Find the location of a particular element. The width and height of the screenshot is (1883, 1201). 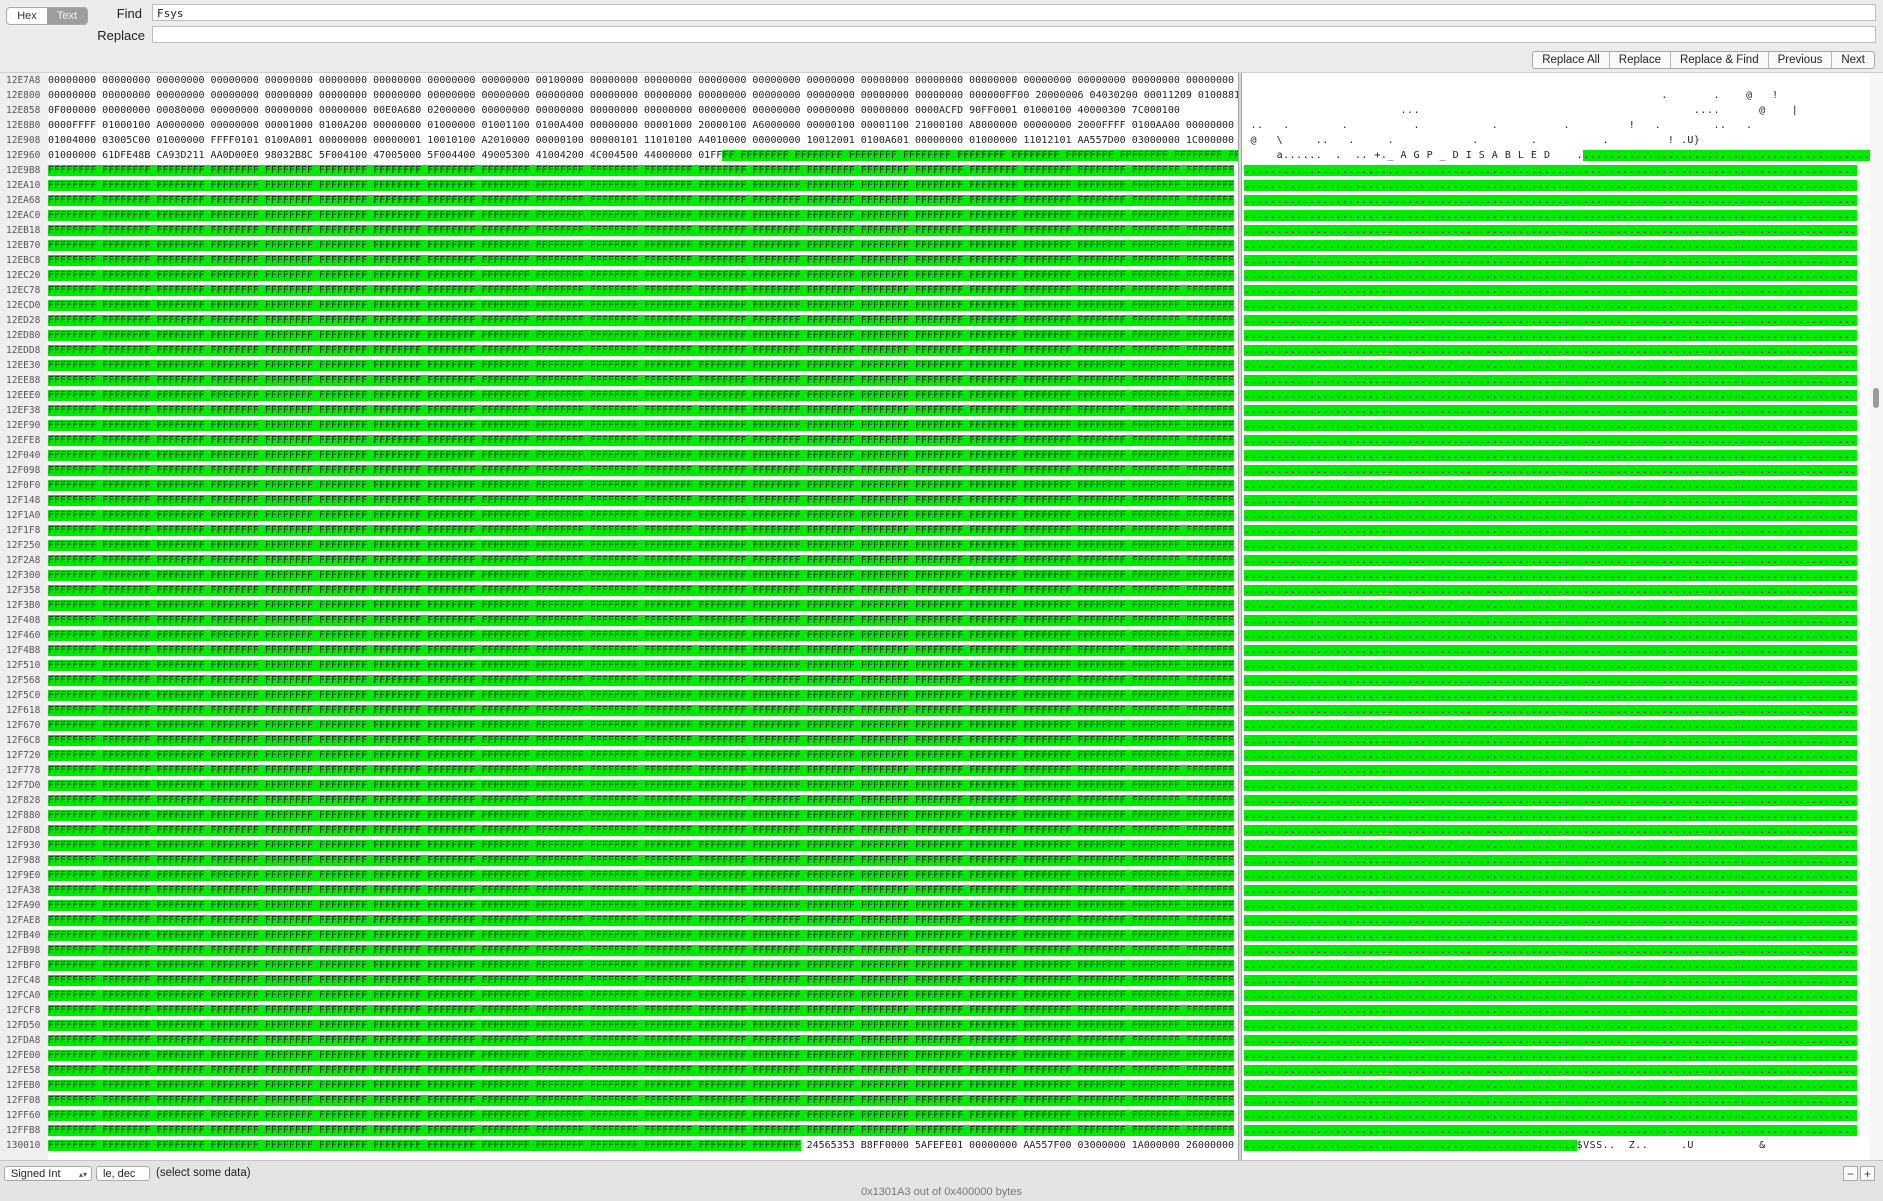

scroll-thumb is located at coordinates (1876, 398).